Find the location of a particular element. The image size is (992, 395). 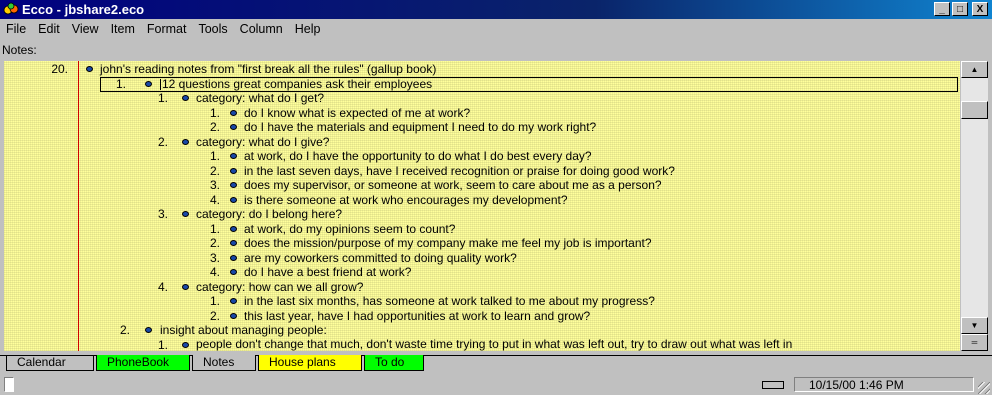

resize-grip-icon is located at coordinates (984, 388).